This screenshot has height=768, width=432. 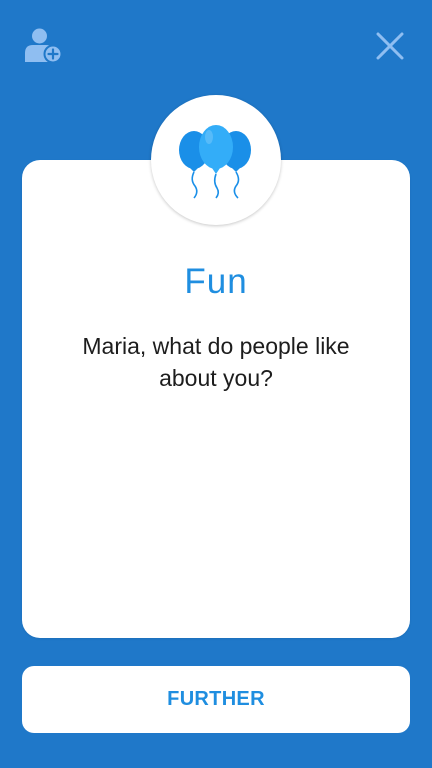 I want to click on question-text: Maria, what do people like about you?, so click(x=216, y=362).